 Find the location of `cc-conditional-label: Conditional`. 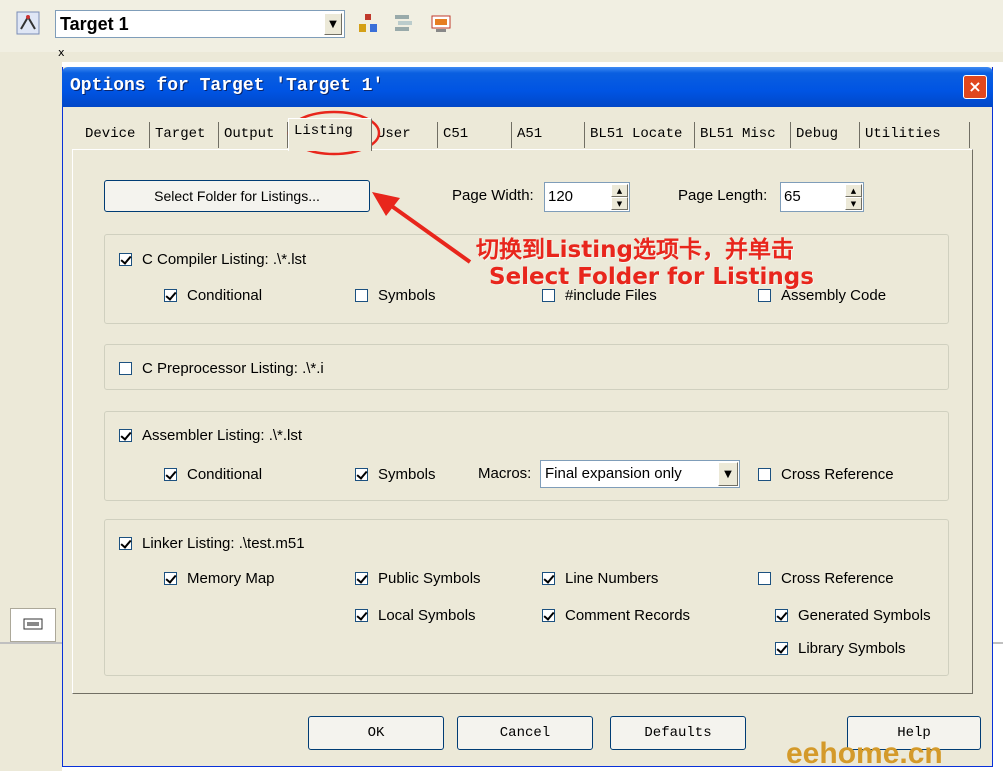

cc-conditional-label: Conditional is located at coordinates (225, 295).